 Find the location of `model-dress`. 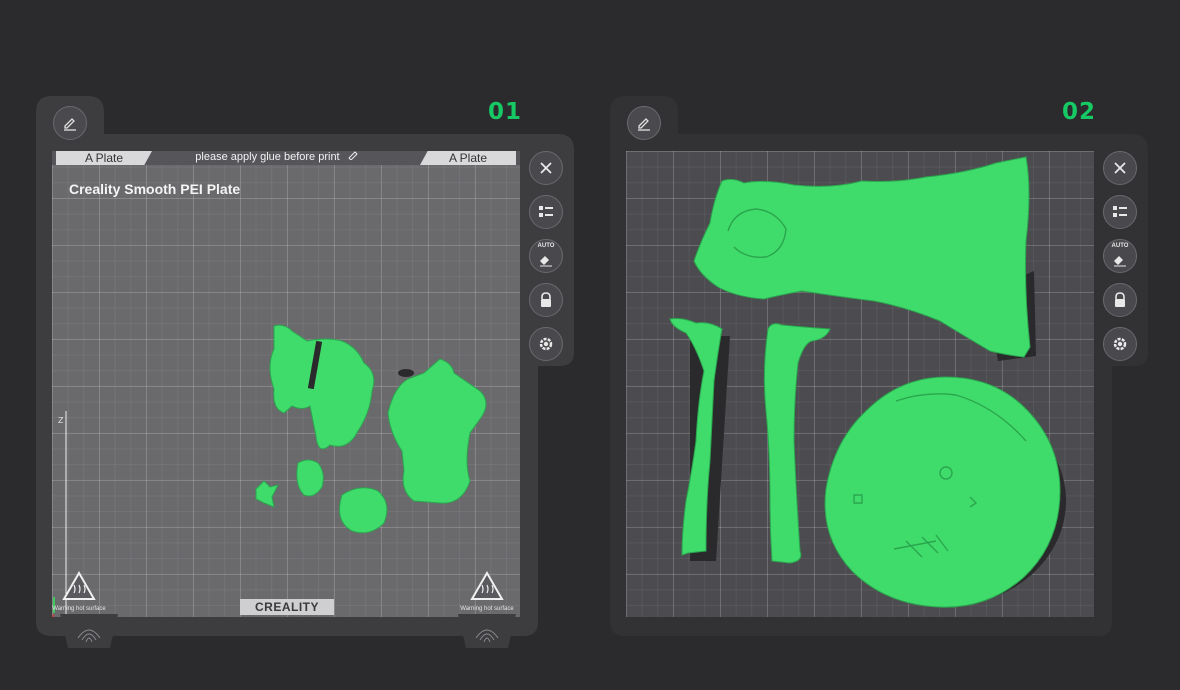

model-dress is located at coordinates (862, 257).